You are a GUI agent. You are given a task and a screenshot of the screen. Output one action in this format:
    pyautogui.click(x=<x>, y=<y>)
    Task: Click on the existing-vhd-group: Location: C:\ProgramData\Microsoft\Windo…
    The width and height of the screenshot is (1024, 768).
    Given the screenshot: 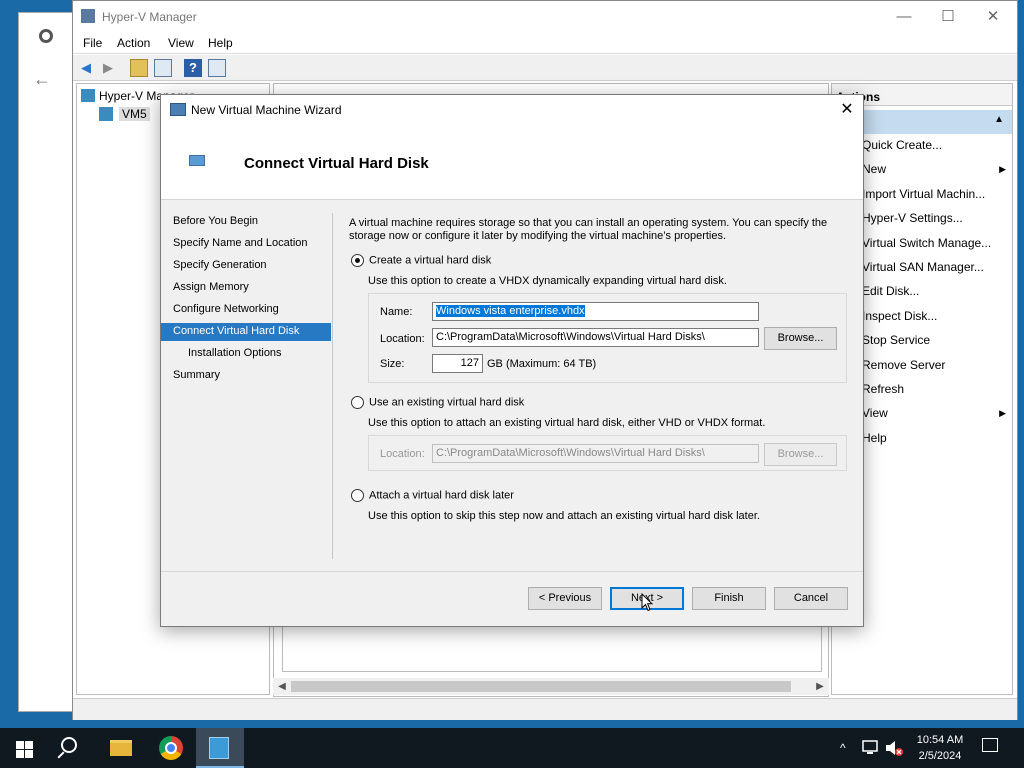 What is the action you would take?
    pyautogui.click(x=607, y=453)
    